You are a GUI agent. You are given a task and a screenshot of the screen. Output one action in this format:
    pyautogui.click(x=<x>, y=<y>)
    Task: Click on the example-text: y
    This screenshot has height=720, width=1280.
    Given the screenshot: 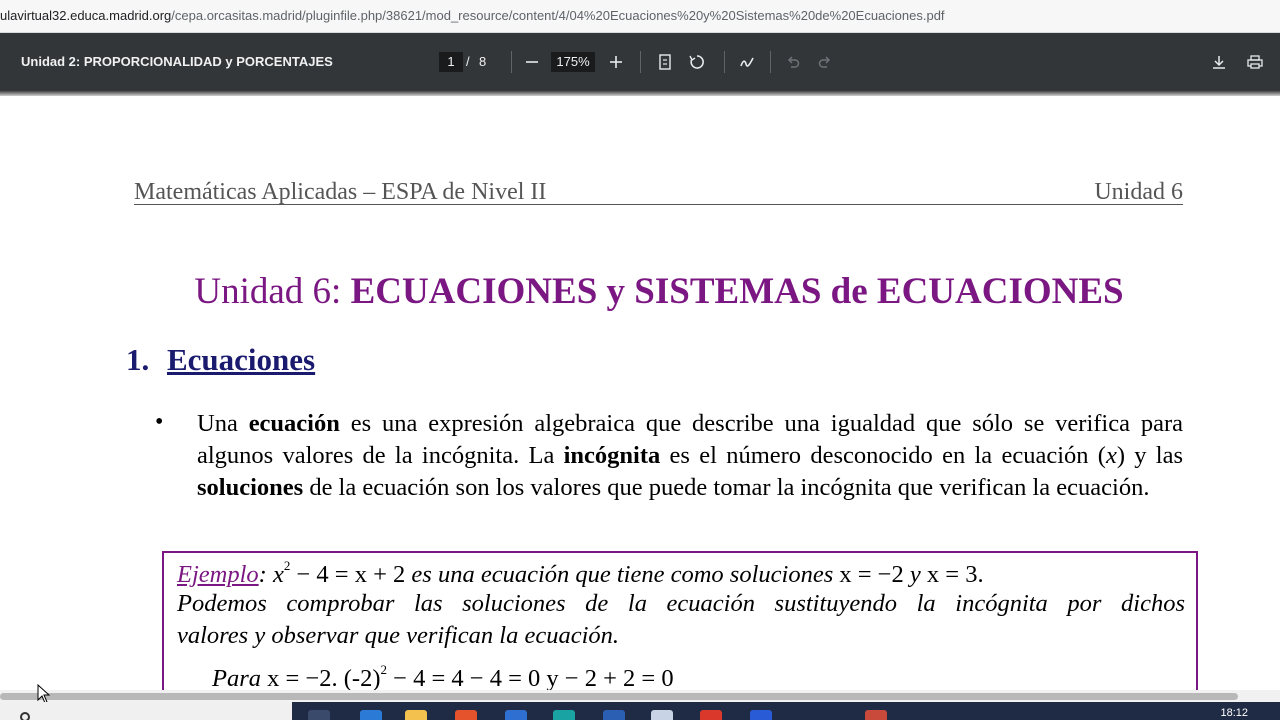 What is the action you would take?
    pyautogui.click(x=915, y=574)
    